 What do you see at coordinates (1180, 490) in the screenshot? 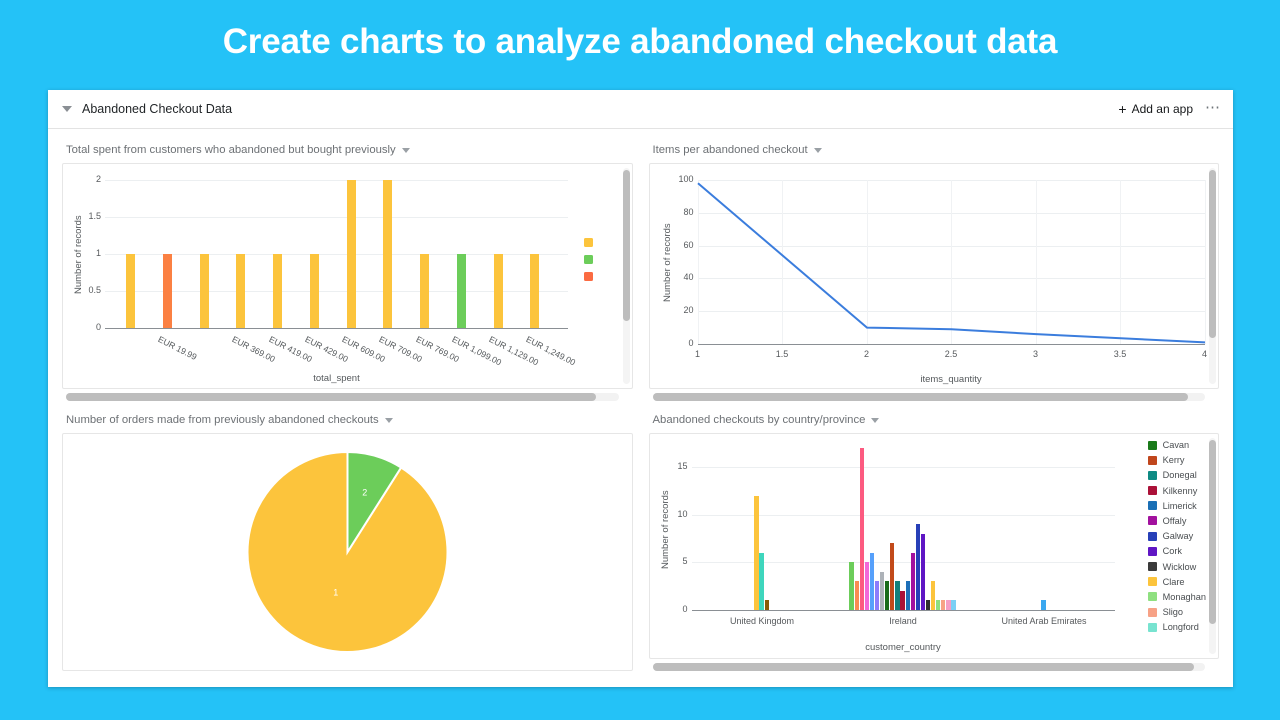
I see `chart4-legend-label: Kilkenny` at bounding box center [1180, 490].